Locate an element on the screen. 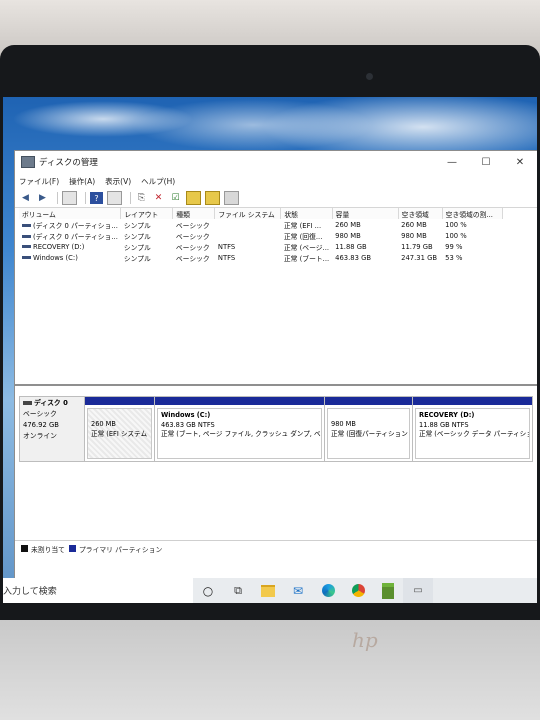 The image size is (540, 720). capacity-cell: 463.83 GB is located at coordinates (353, 257).